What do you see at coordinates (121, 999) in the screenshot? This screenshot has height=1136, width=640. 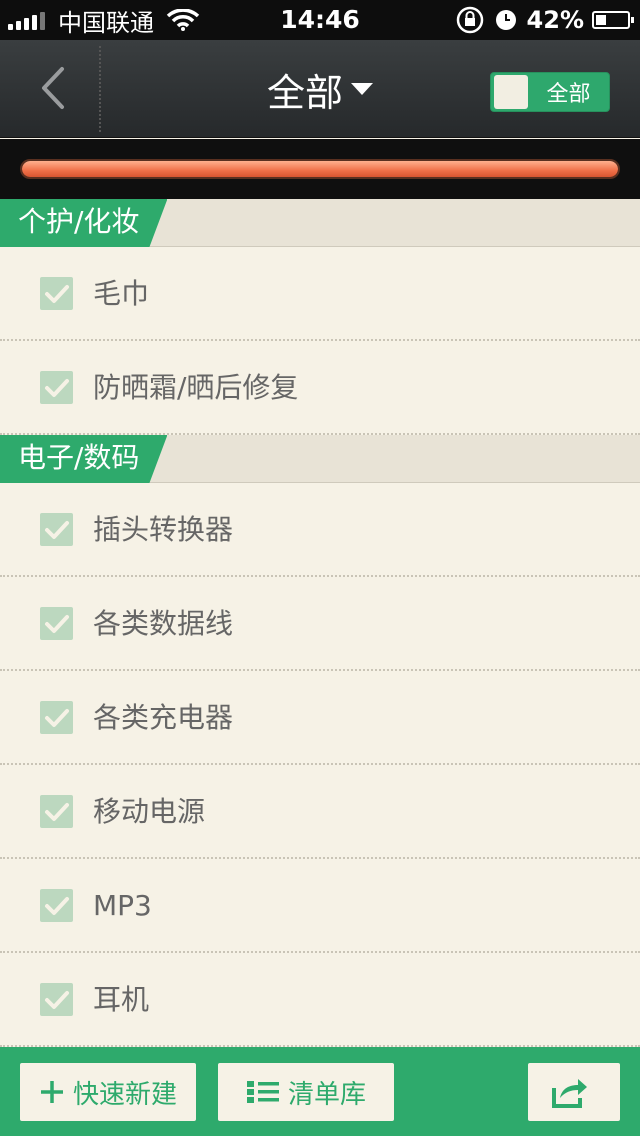 I see `item-label: 耳机` at bounding box center [121, 999].